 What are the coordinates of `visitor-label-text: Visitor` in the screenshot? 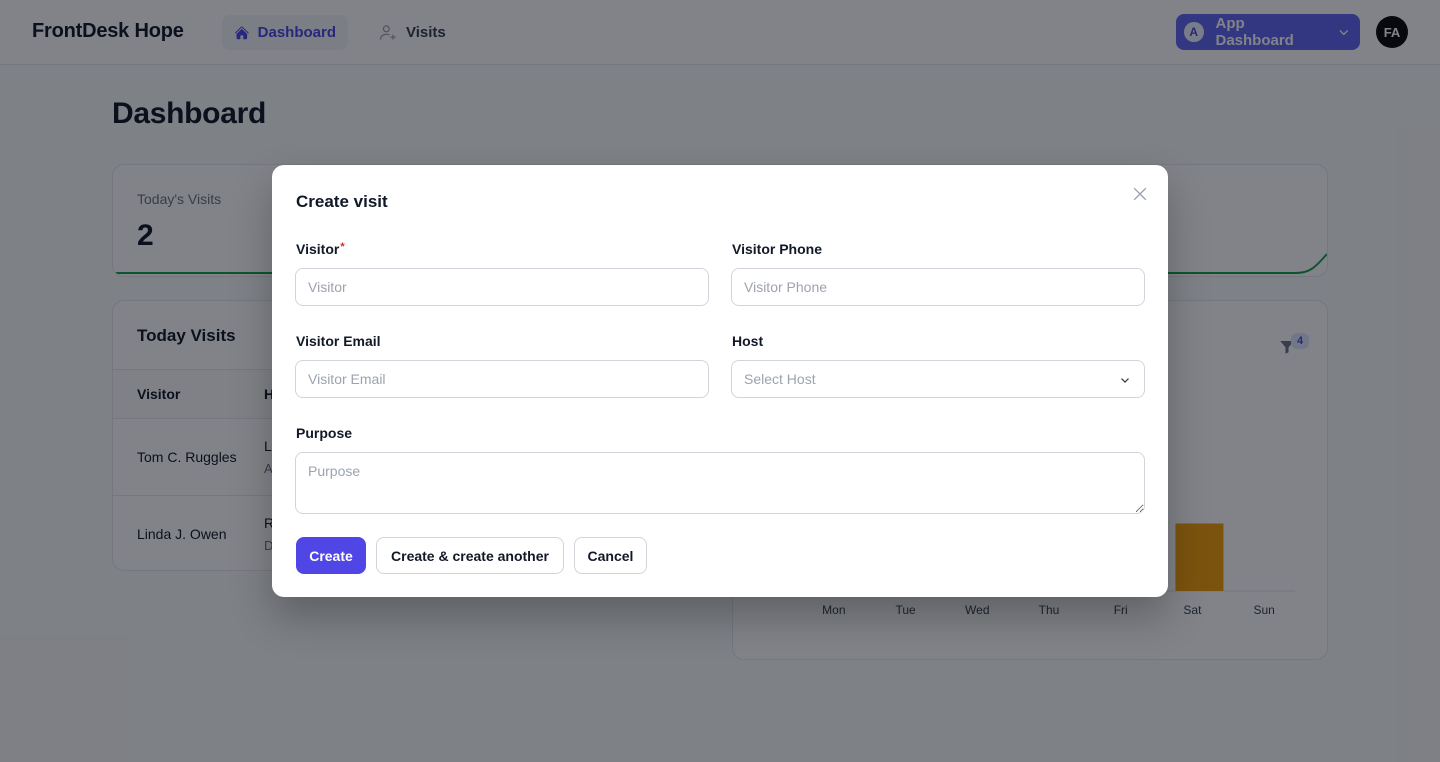 It's located at (318, 249).